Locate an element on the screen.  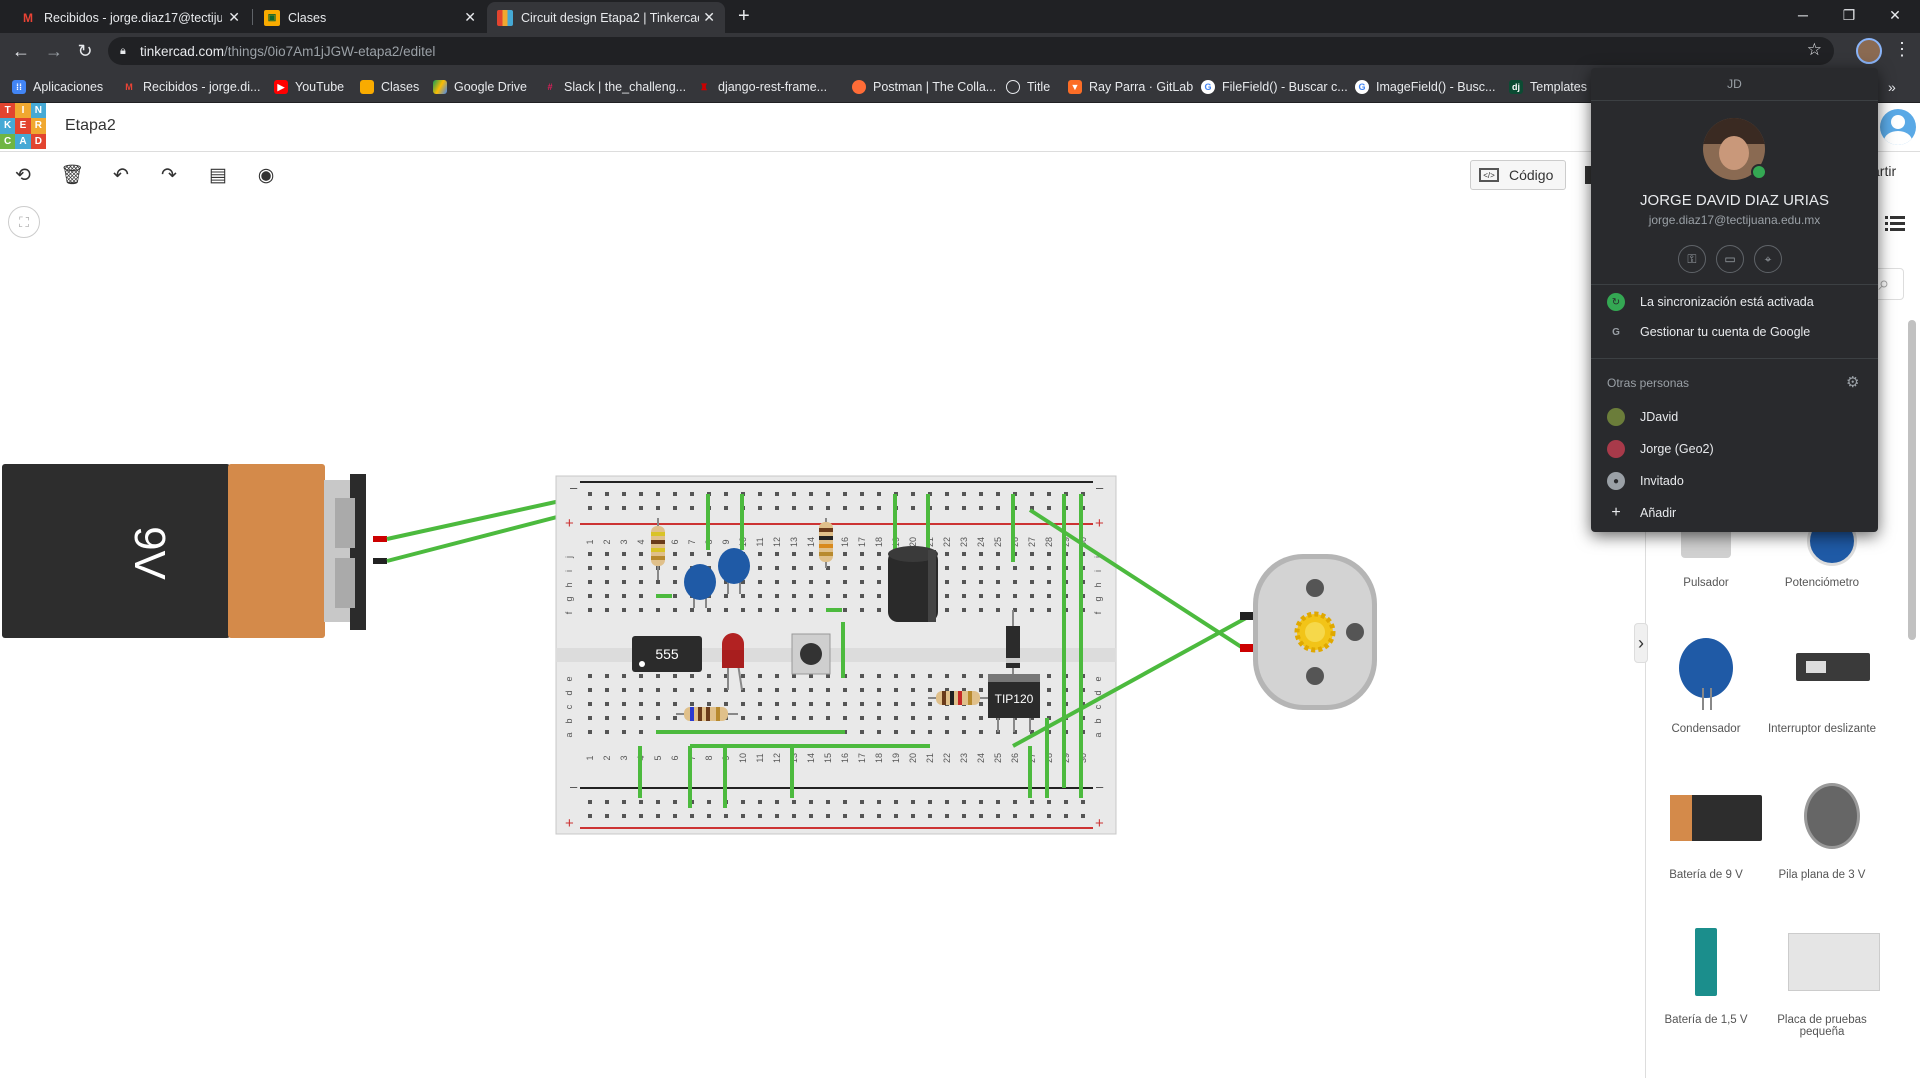
capacitor-thumbnail is located at coordinates (1706, 668).